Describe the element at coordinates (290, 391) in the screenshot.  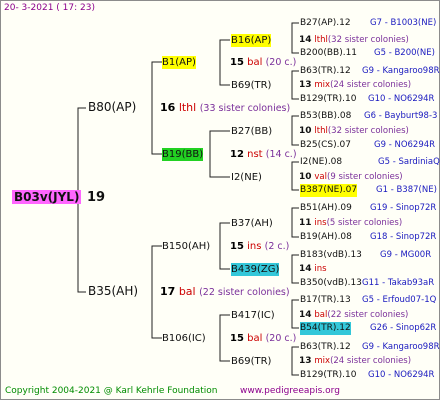
I see `site-link: www.pedigreeapis.org` at that location.